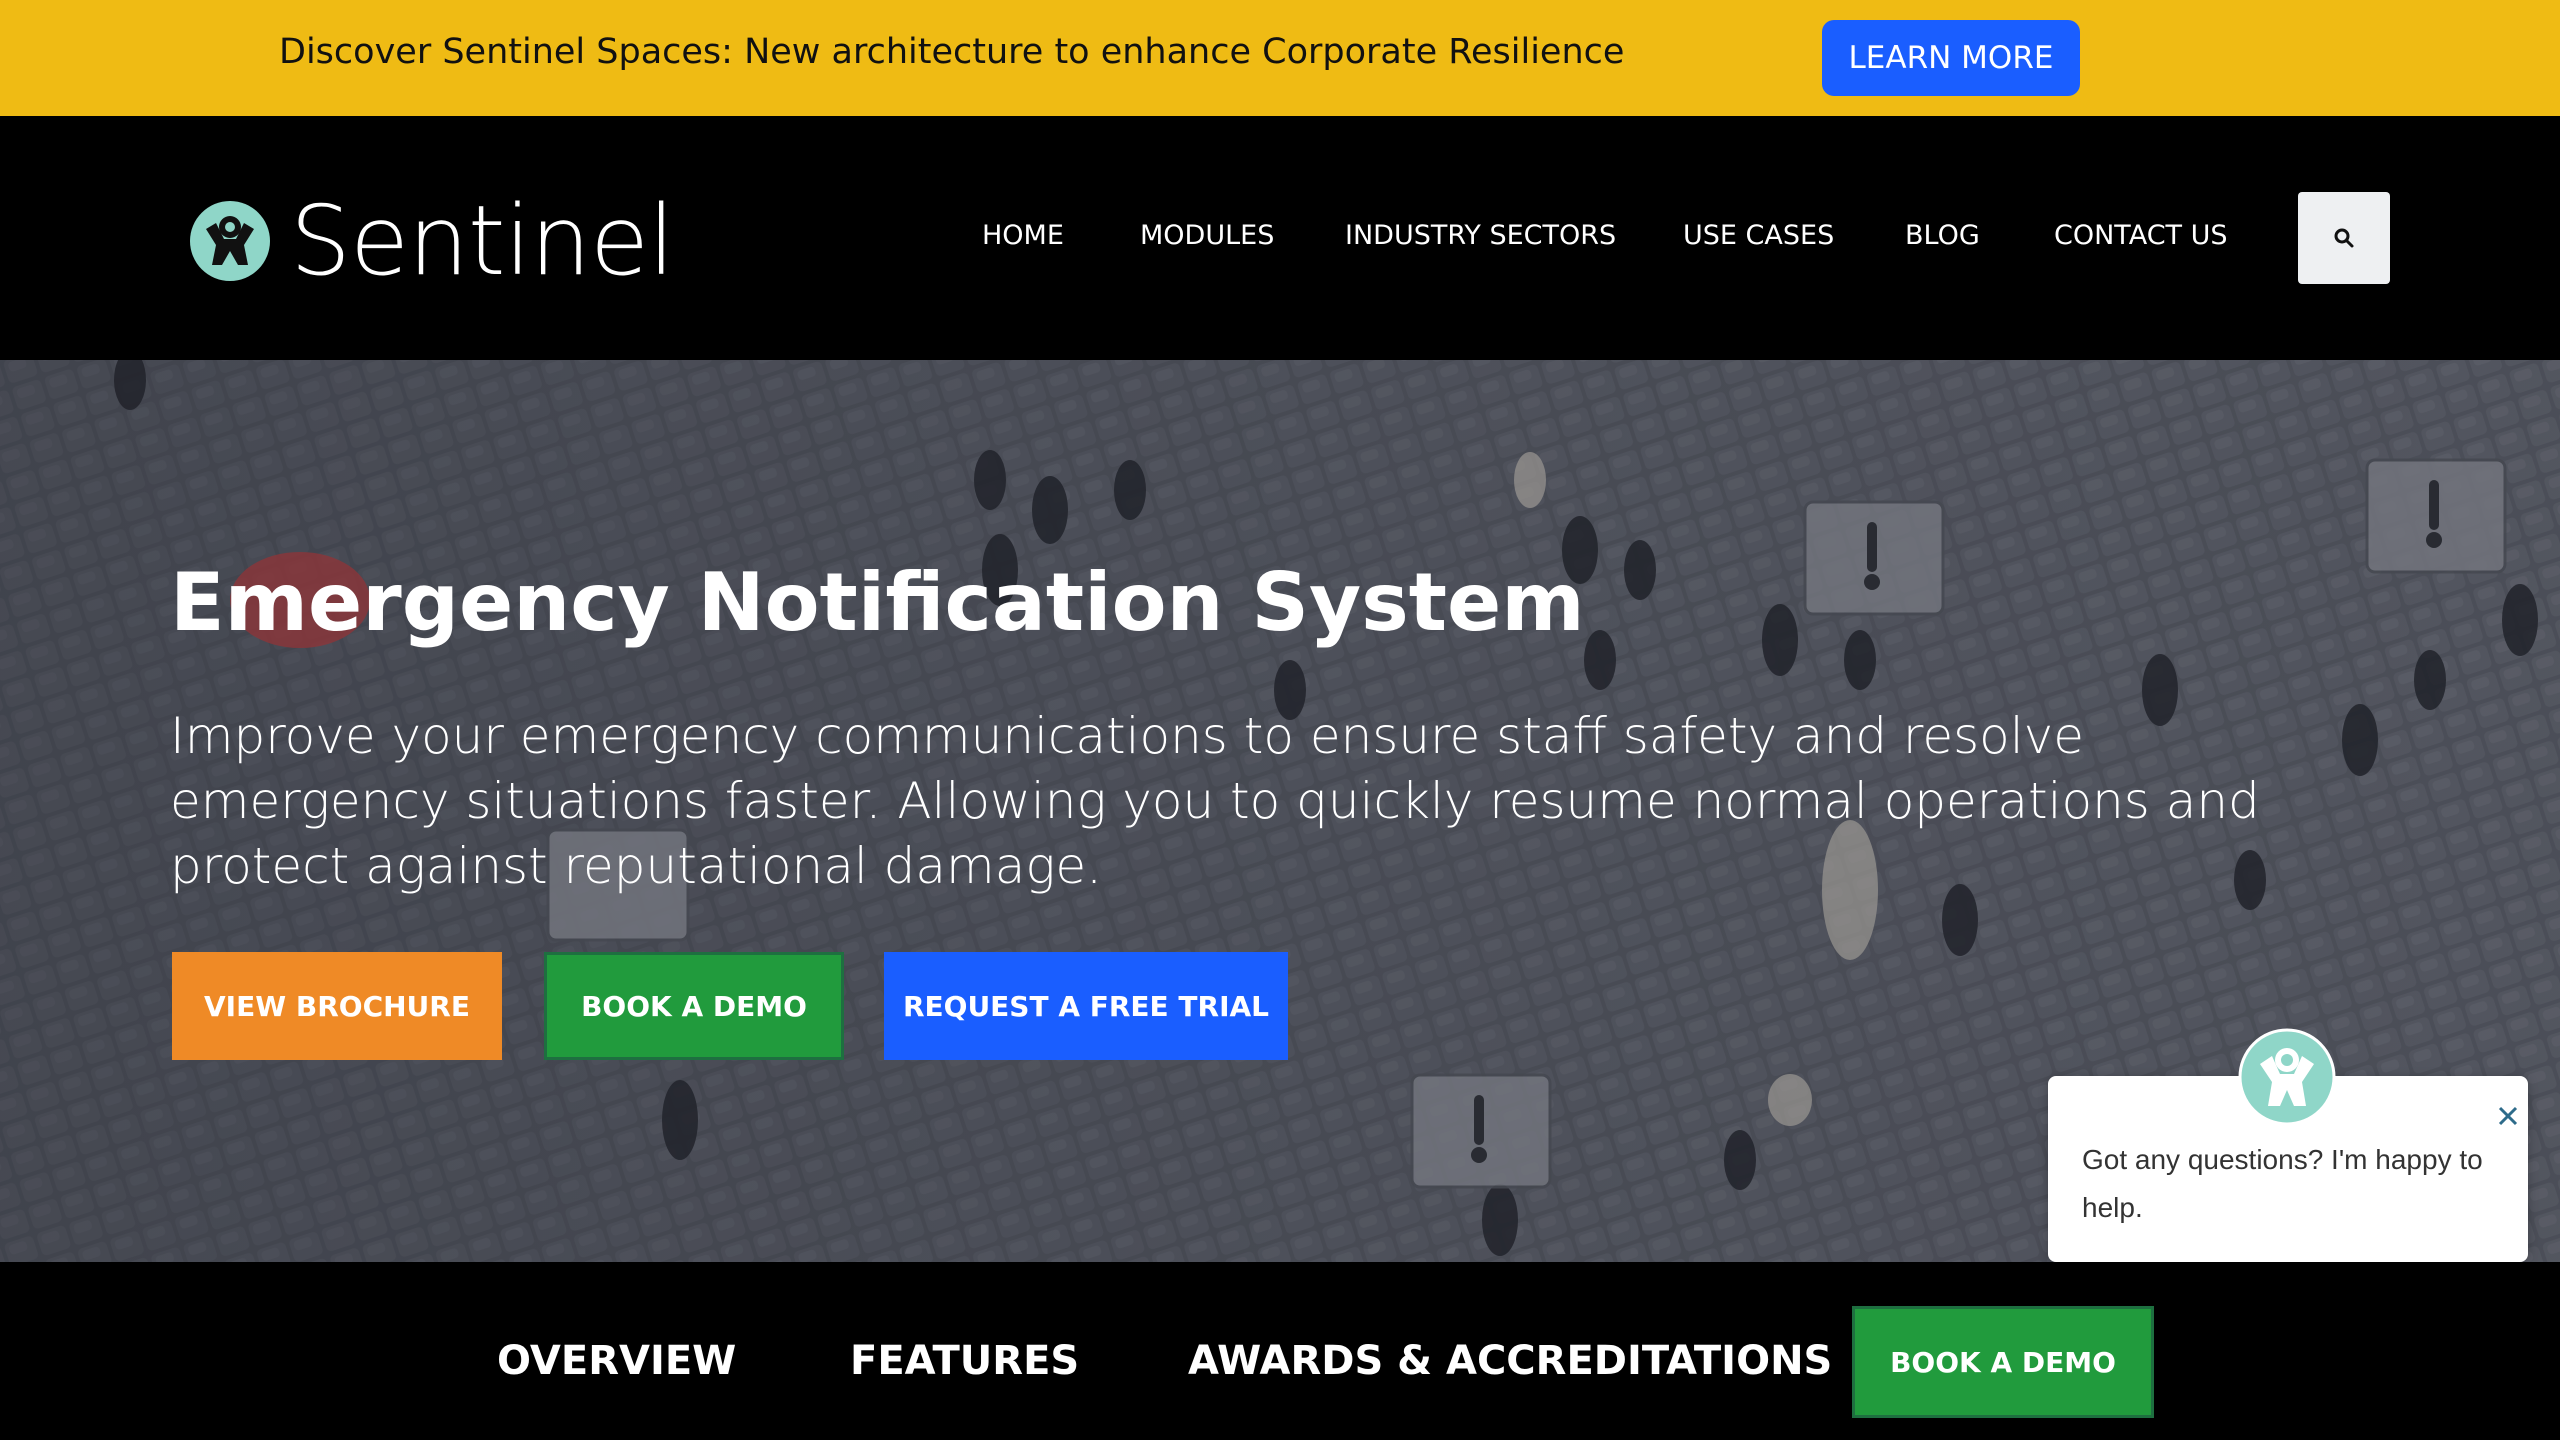 Image resolution: width=2560 pixels, height=1440 pixels. I want to click on sentinel-logo-icon, so click(230, 241).